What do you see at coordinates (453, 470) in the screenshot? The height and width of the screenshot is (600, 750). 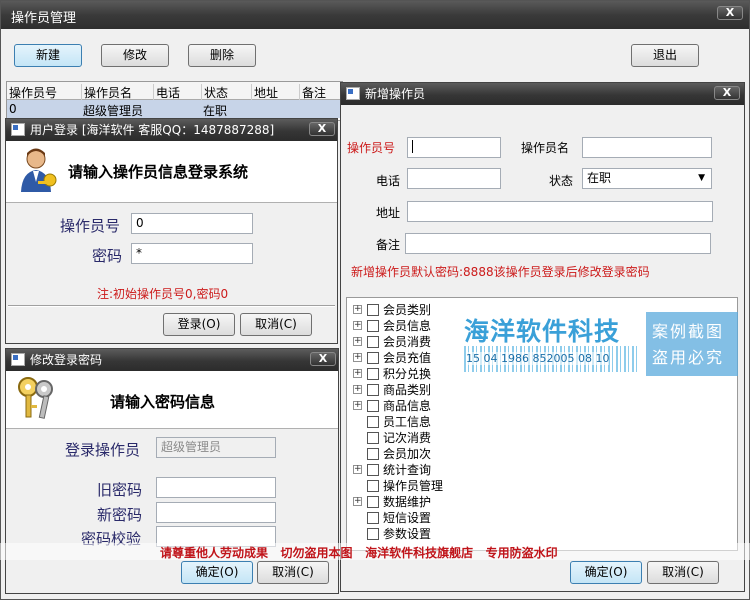 I see `tree-item: + 统计查询` at bounding box center [453, 470].